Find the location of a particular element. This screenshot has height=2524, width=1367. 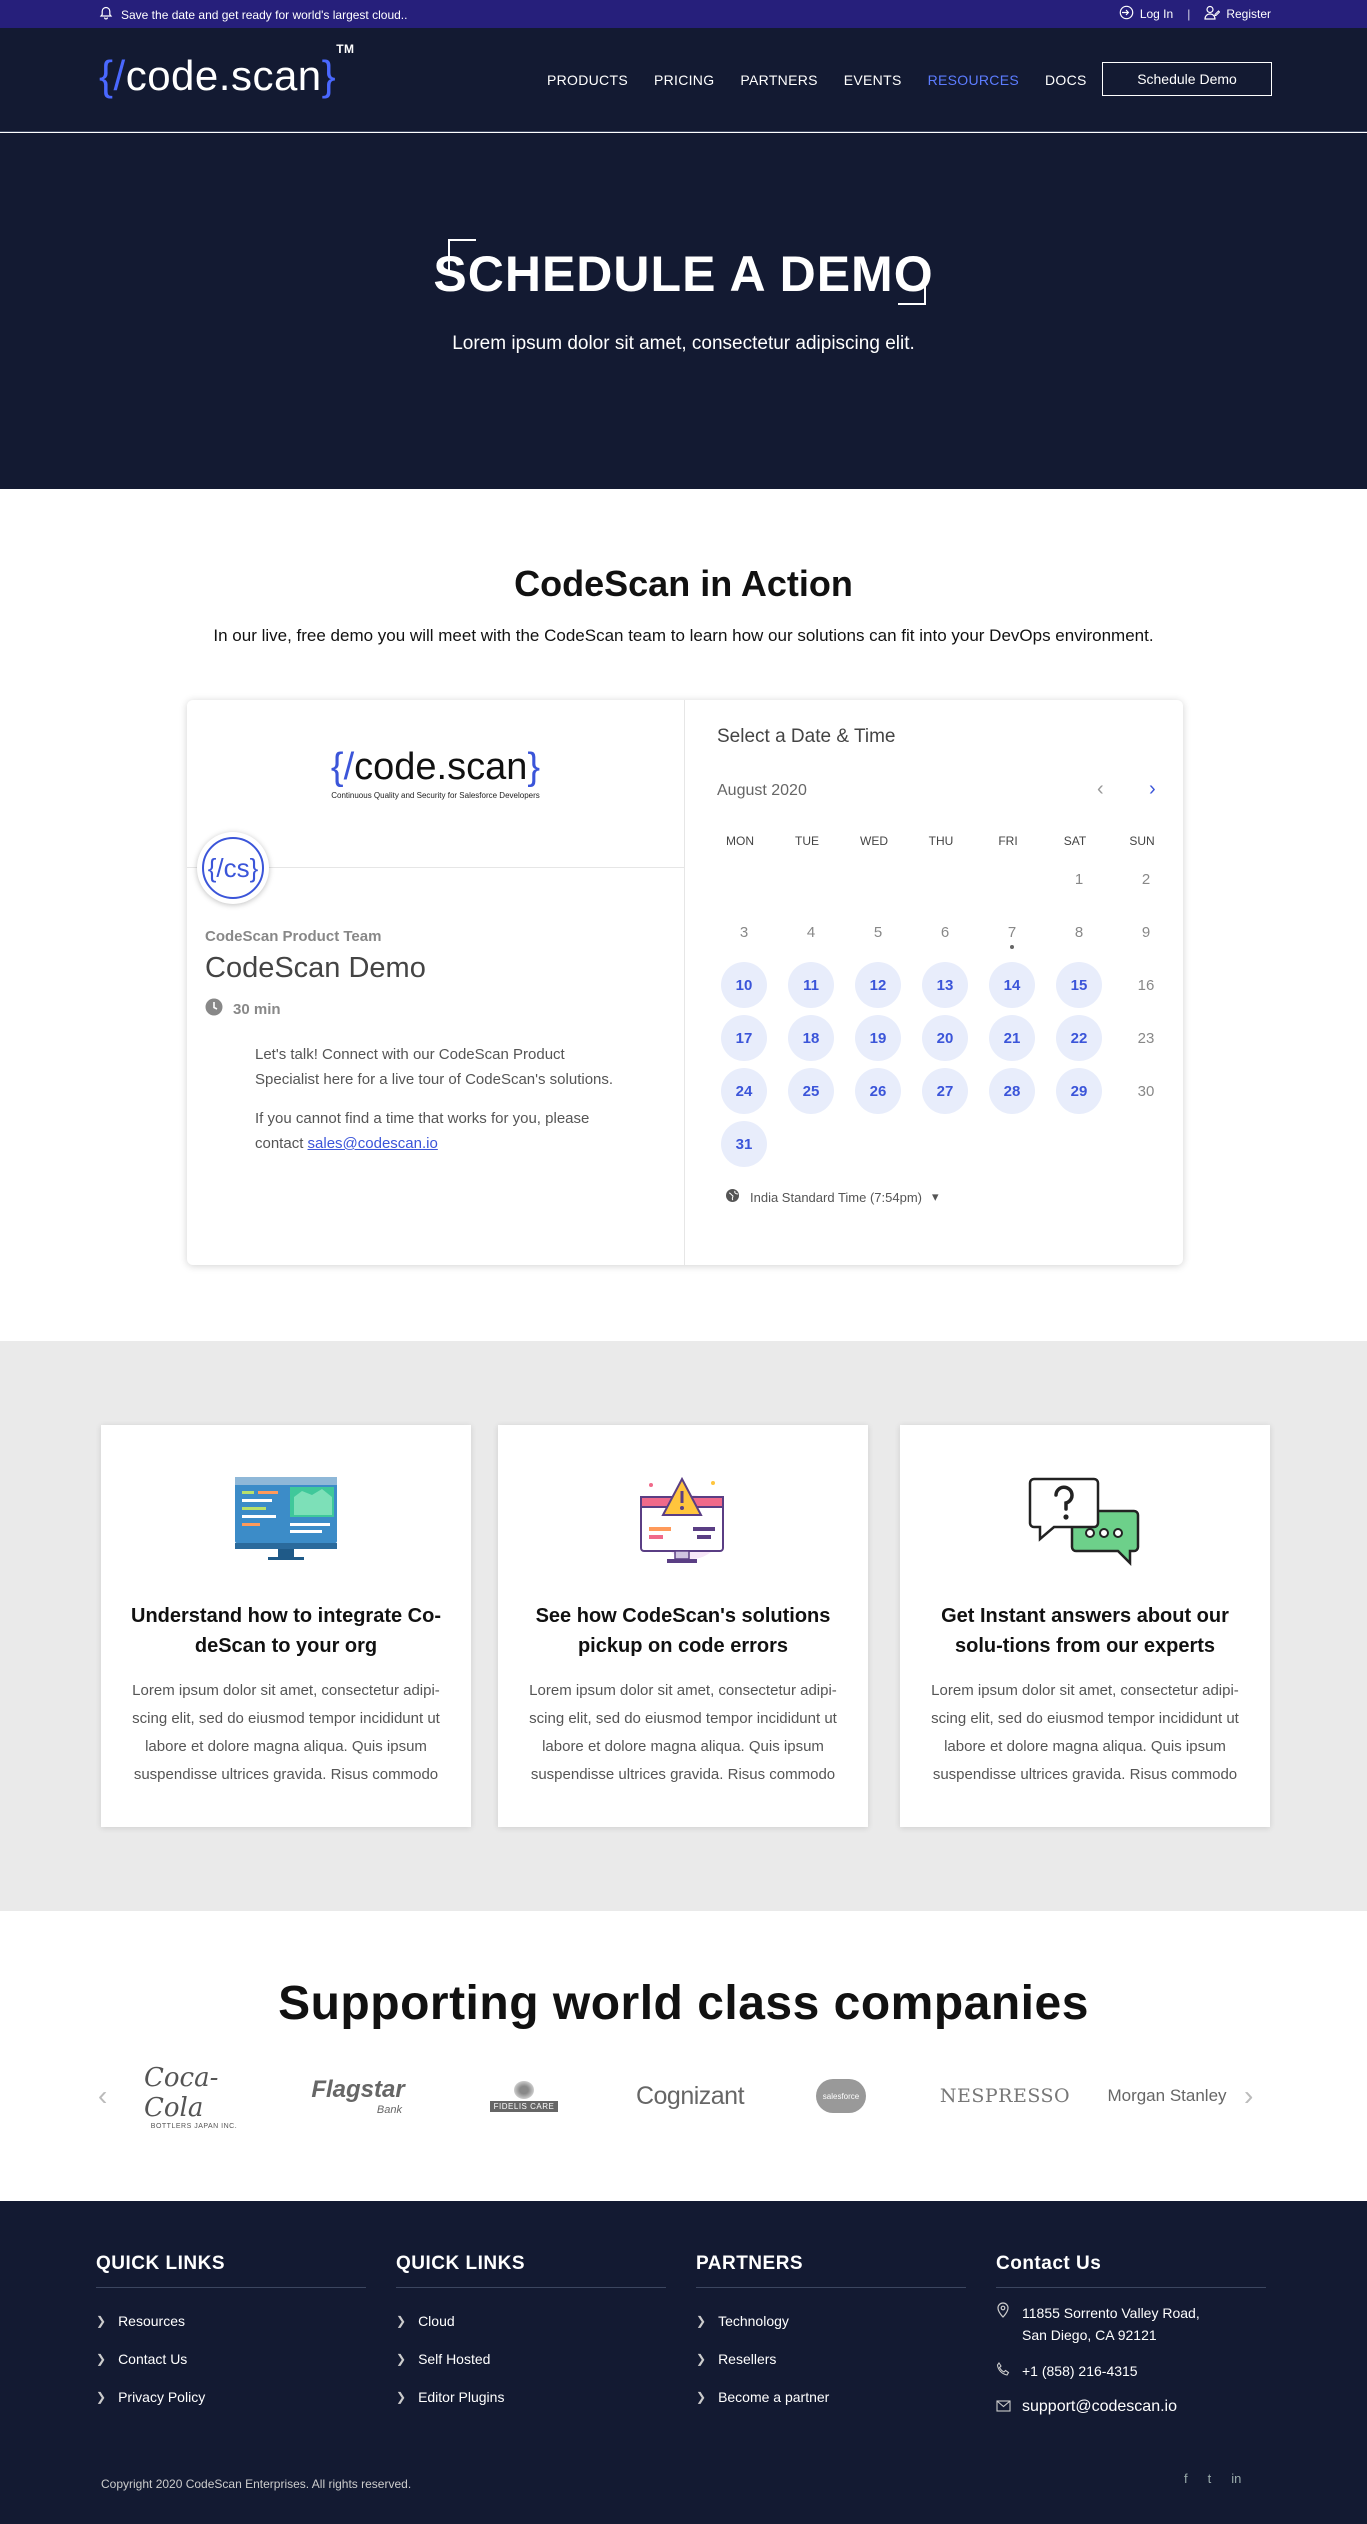

fidelis-emblem-icon is located at coordinates (524, 2089).